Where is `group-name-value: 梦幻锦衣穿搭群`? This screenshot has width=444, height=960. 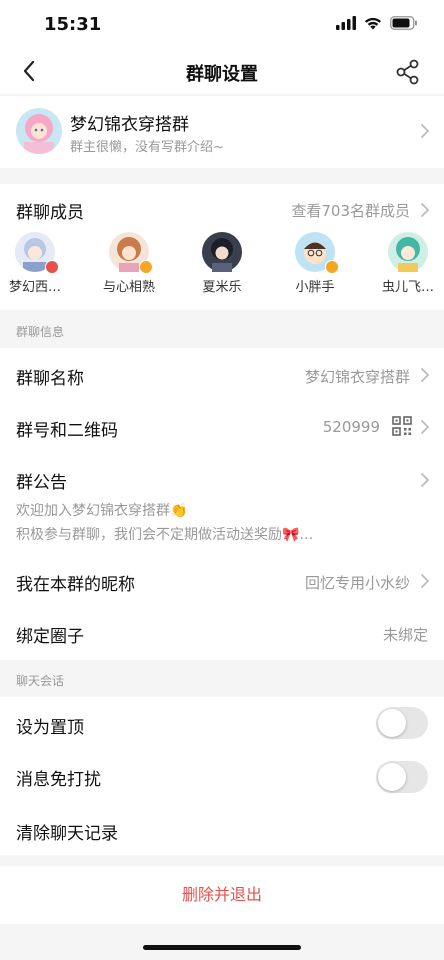 group-name-value: 梦幻锦衣穿搭群 is located at coordinates (357, 377).